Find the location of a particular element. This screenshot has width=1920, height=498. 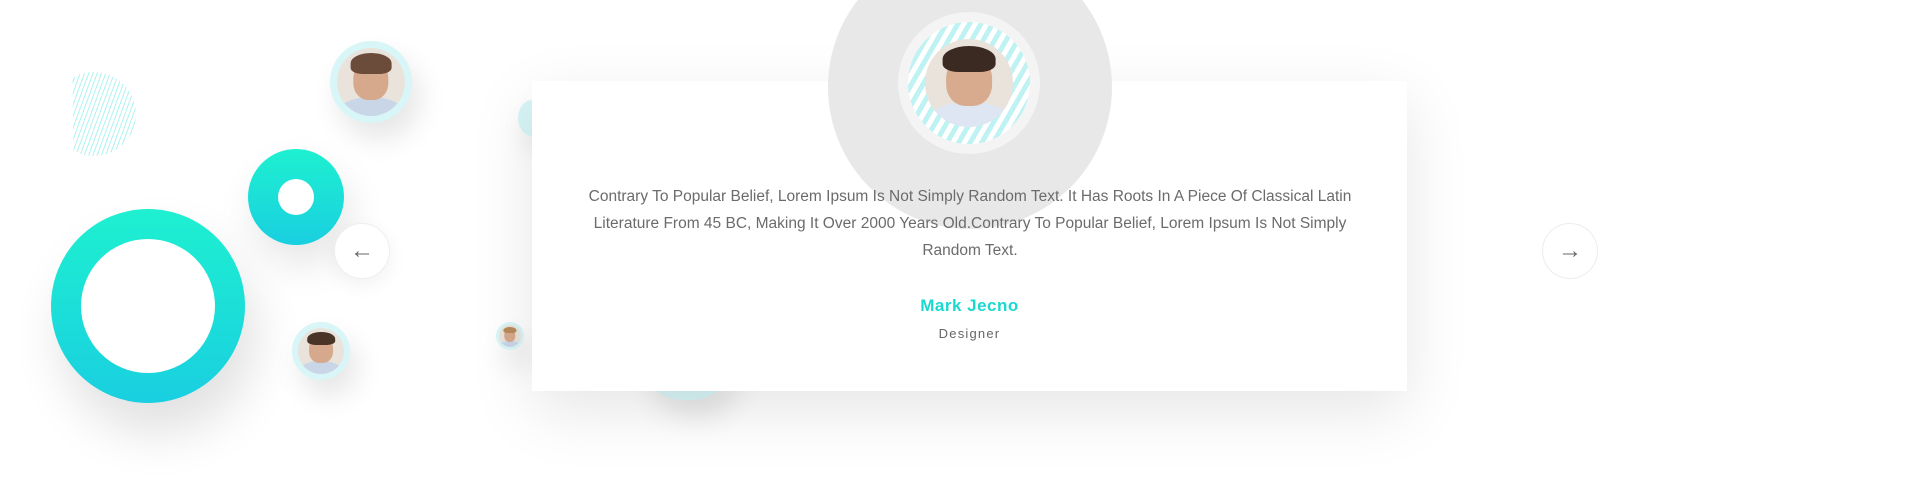

arrow-right-icon: → is located at coordinates (1570, 250).